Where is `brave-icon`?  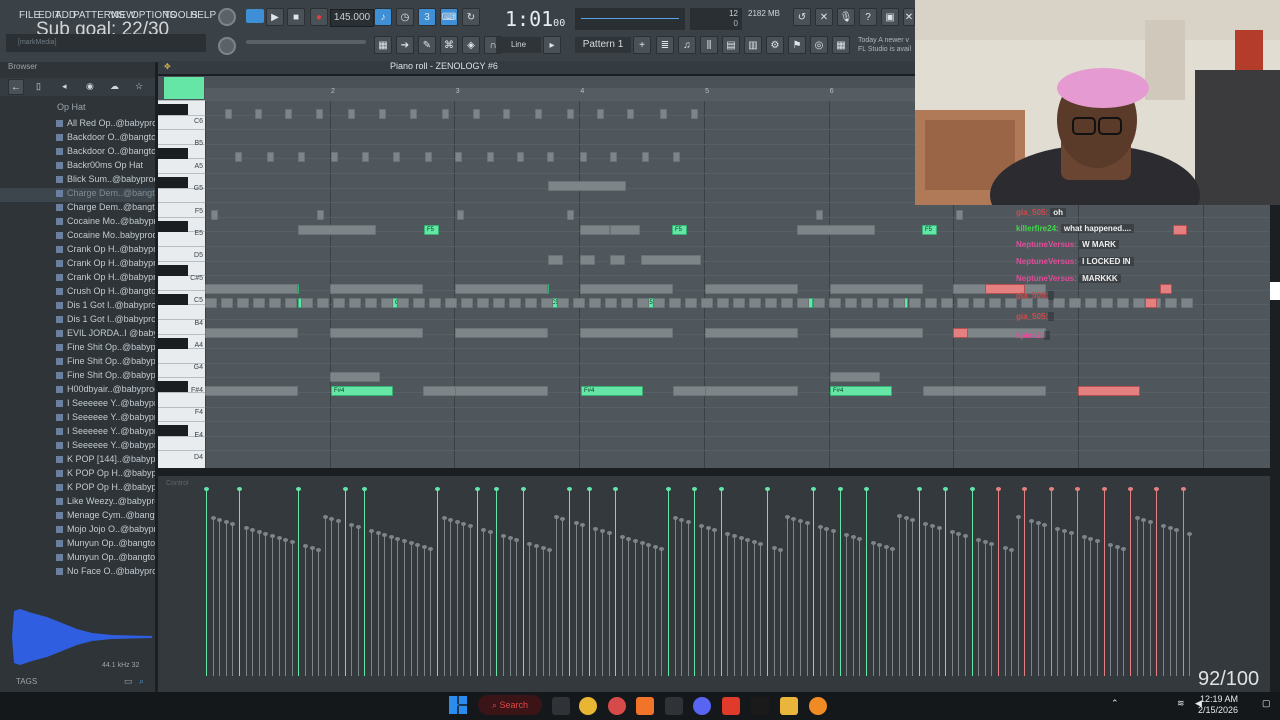 brave-icon is located at coordinates (645, 706).